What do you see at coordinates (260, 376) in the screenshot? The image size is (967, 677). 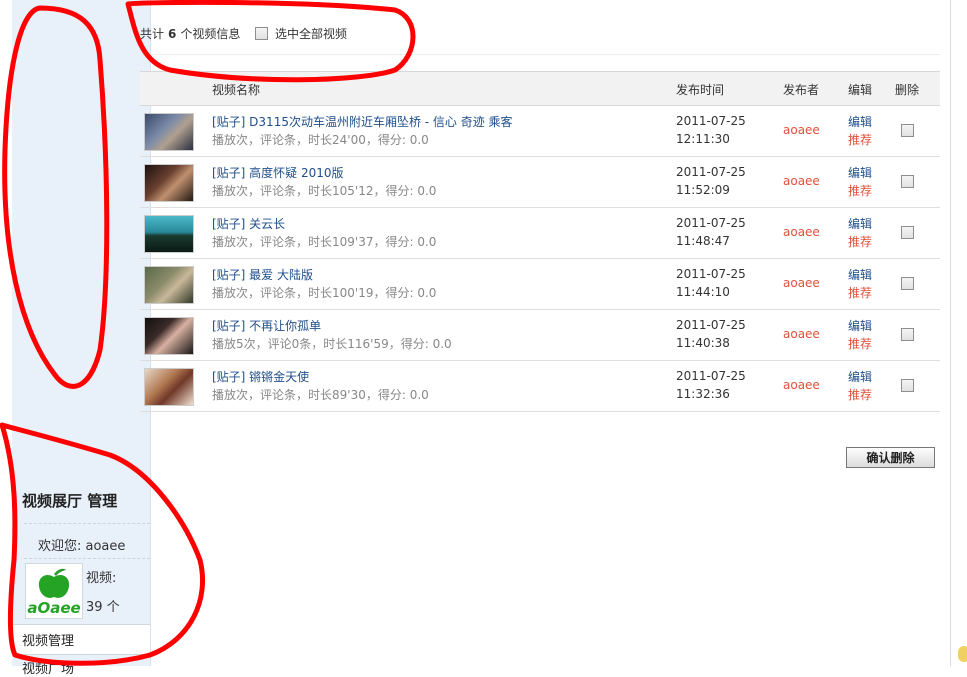 I see `video-title-link: [贴子] 锵锵金天使` at bounding box center [260, 376].